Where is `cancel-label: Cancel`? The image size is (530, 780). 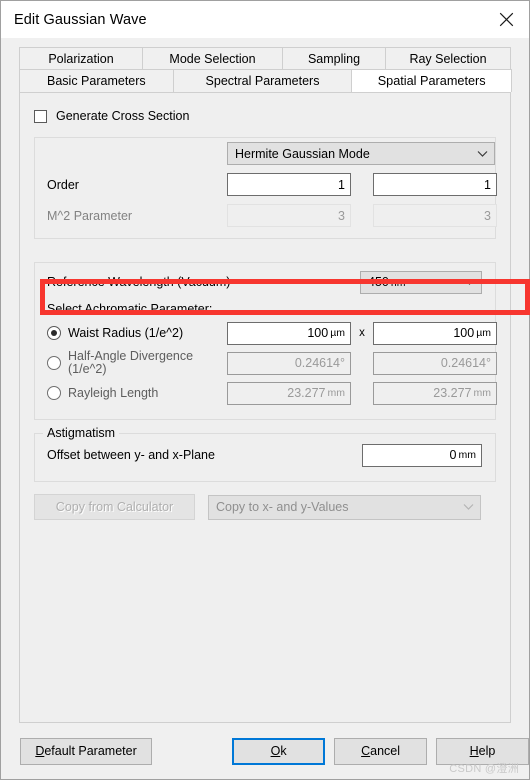
cancel-label: Cancel is located at coordinates (381, 751).